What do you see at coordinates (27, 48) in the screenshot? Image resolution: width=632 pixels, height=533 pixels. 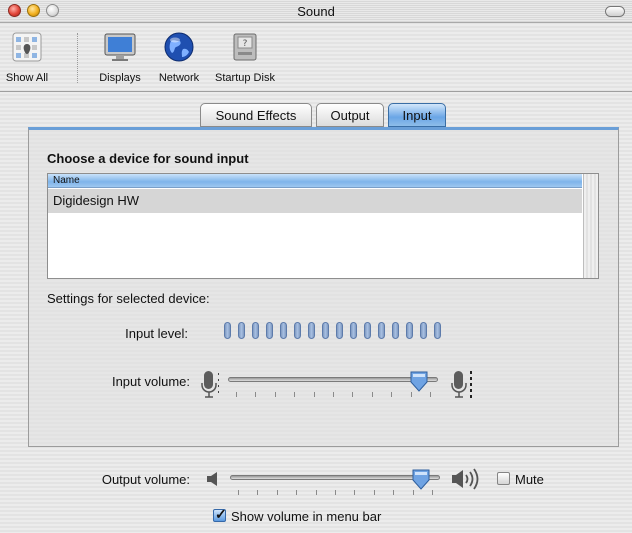 I see `apple-grid-icon` at bounding box center [27, 48].